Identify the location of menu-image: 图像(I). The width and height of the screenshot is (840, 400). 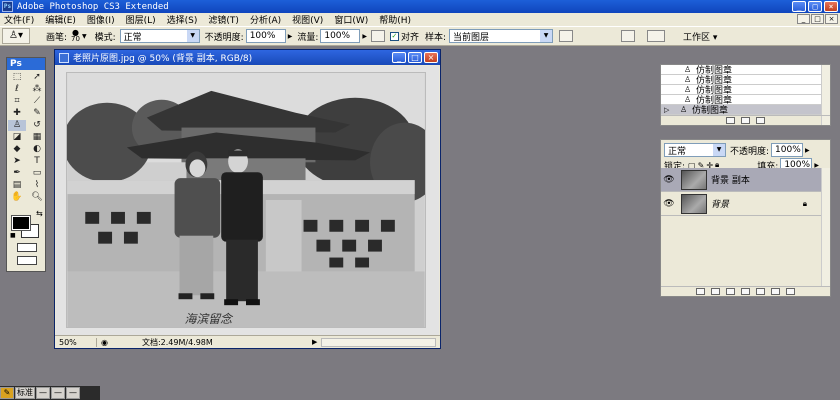
(102, 19).